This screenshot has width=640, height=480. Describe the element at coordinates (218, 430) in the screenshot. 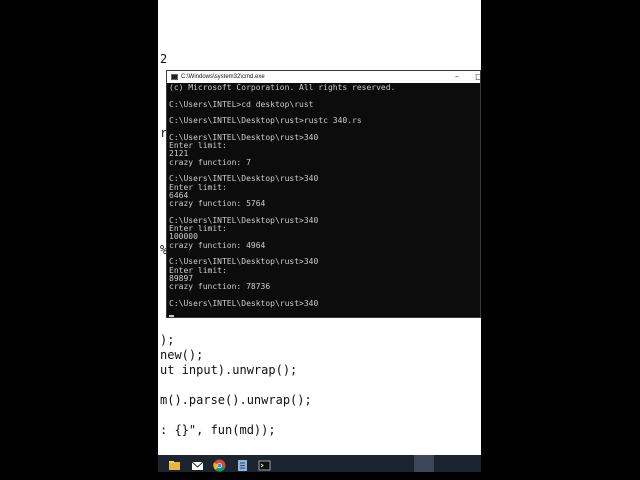

I see `code-line: : {}", fun(md));` at that location.